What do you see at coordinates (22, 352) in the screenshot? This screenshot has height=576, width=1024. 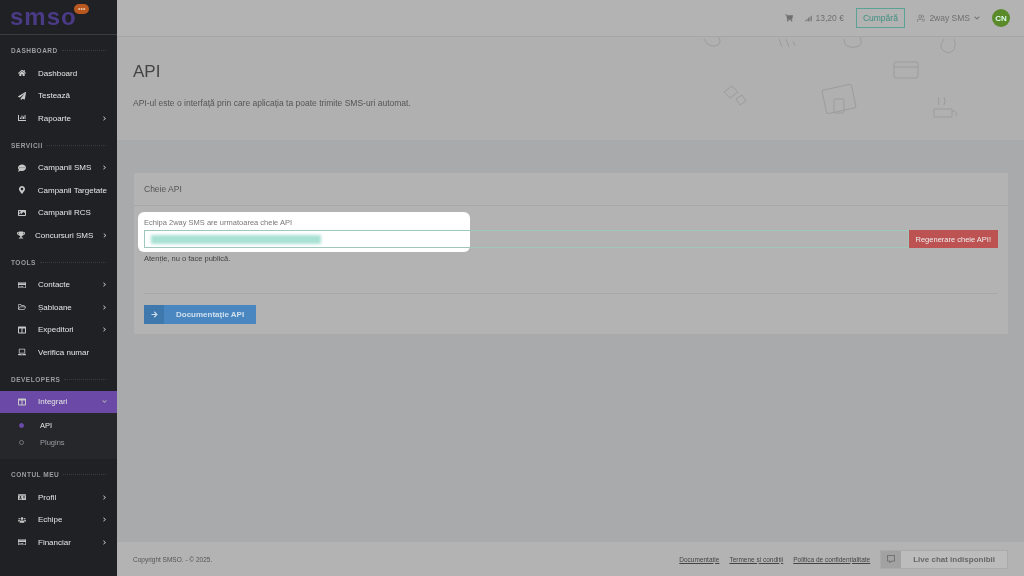 I see `laptop-icon` at bounding box center [22, 352].